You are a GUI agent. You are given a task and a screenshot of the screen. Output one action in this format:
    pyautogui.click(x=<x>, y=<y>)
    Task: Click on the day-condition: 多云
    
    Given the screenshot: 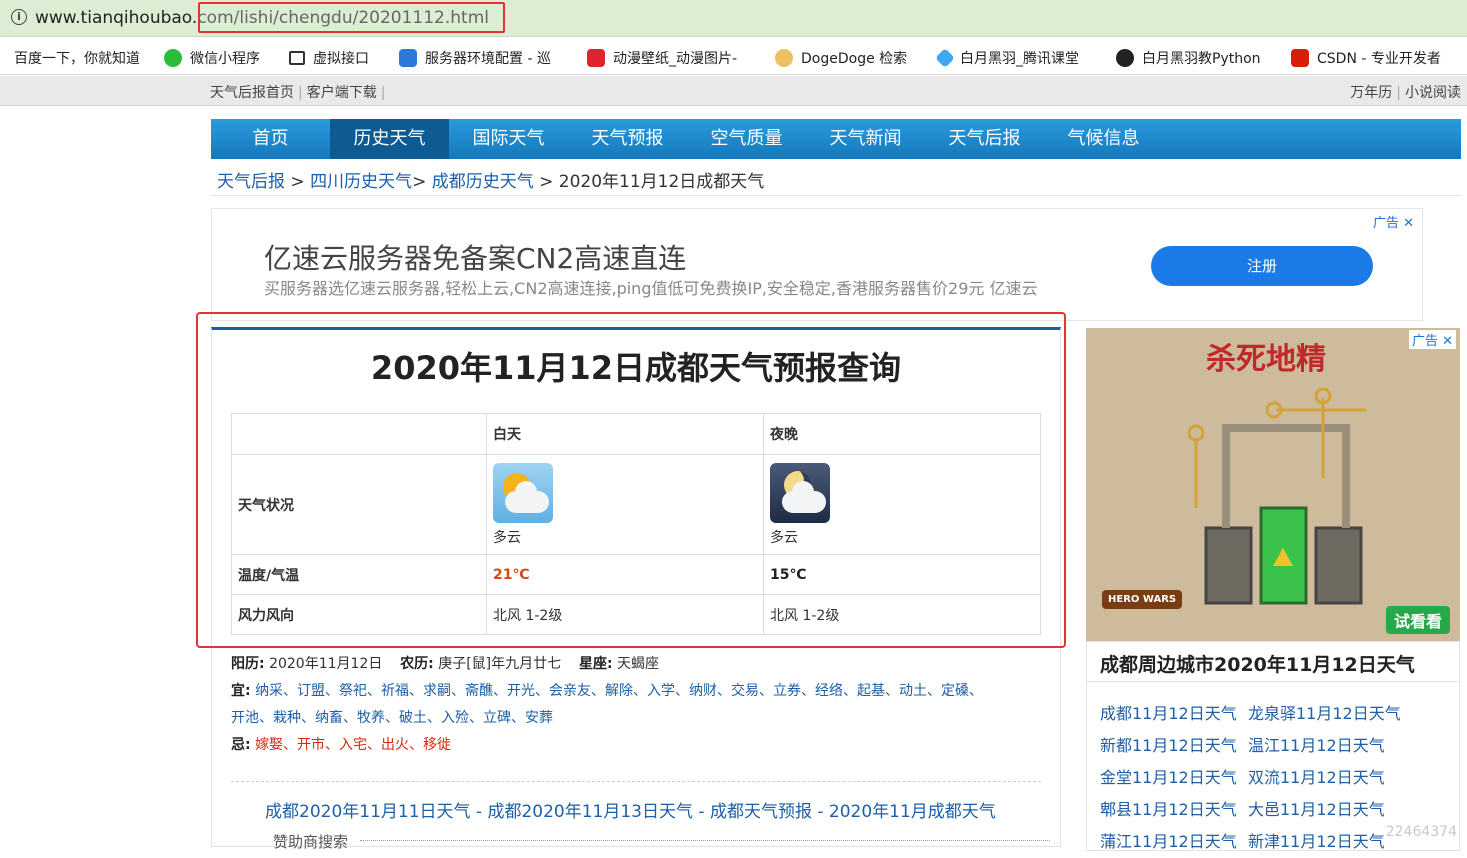 What is the action you would take?
    pyautogui.click(x=507, y=537)
    